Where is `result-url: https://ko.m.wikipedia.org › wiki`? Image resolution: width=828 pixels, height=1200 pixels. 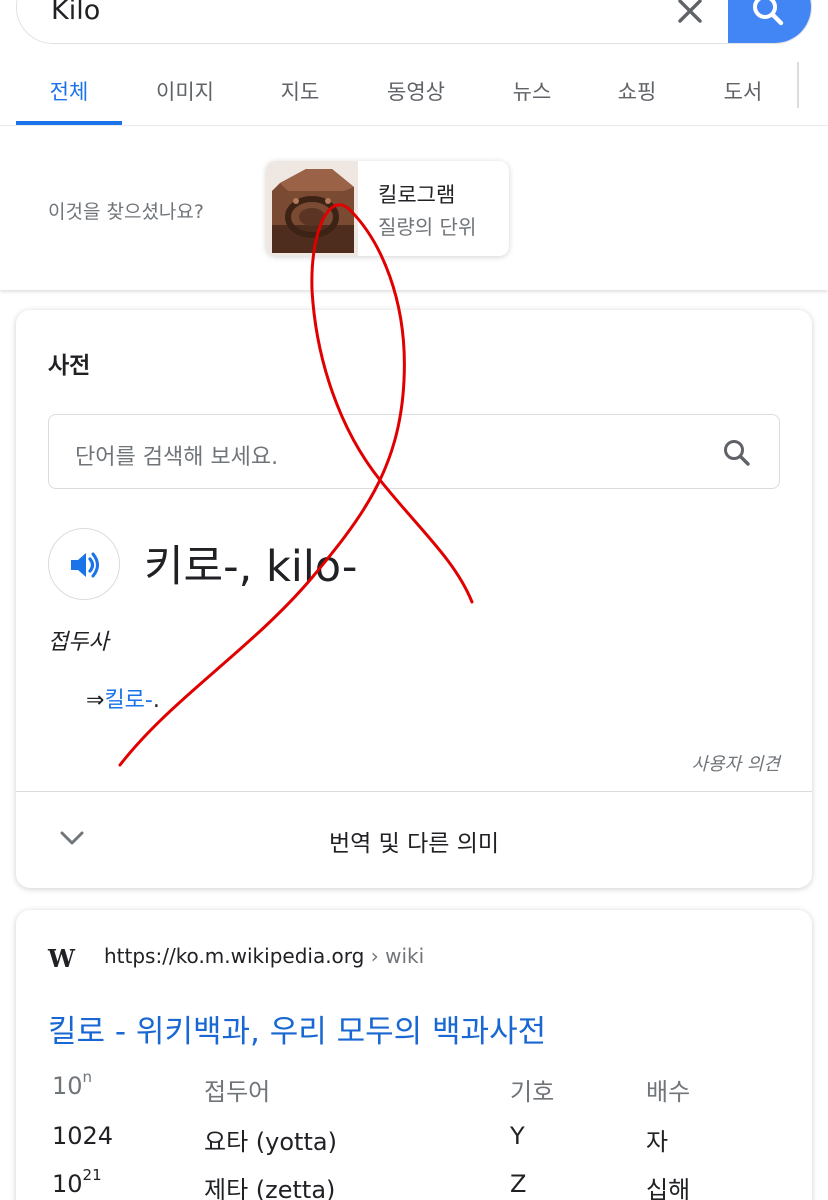
result-url: https://ko.m.wikipedia.org › wiki is located at coordinates (264, 956).